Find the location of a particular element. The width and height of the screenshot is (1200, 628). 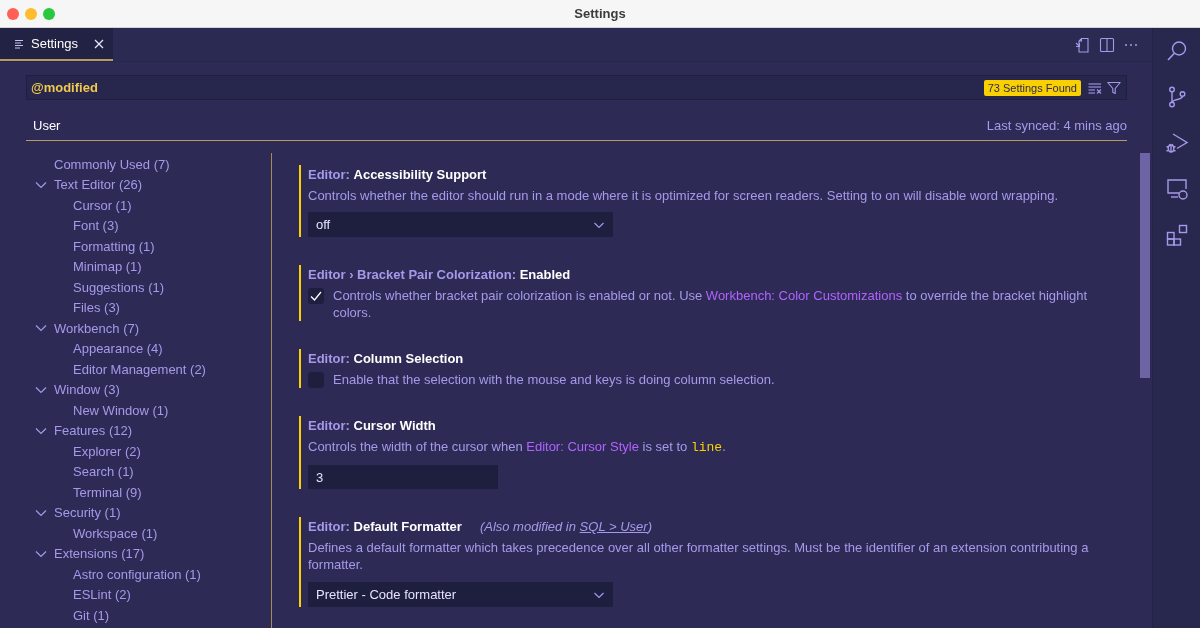

toc-item: Text Editor (26) is located at coordinates (148, 184).